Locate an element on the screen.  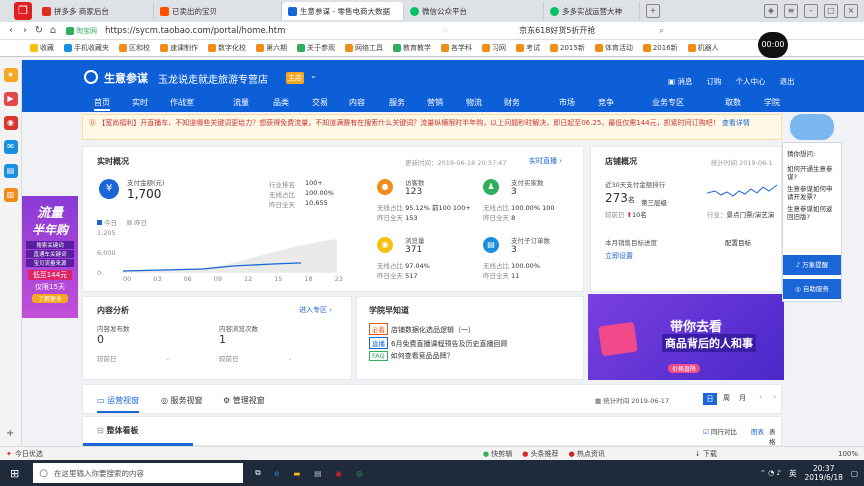
shop-name: 玉龙说走就走旅游专营店 is located at coordinates (213, 78).